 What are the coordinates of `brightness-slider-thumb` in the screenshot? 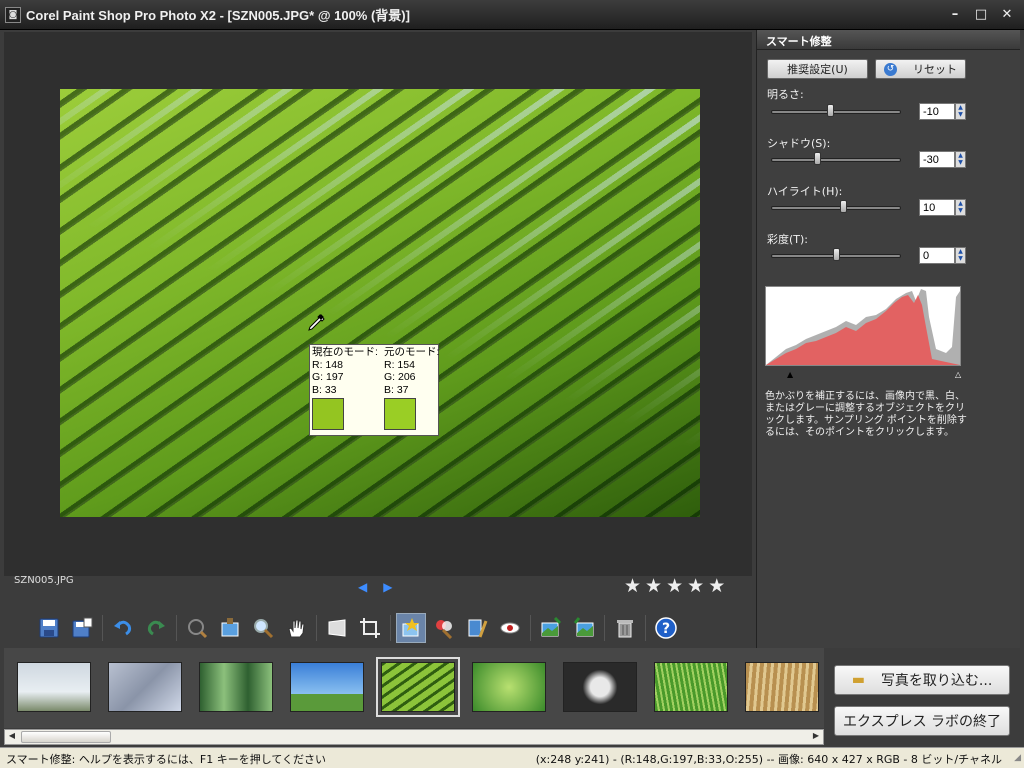 It's located at (830, 110).